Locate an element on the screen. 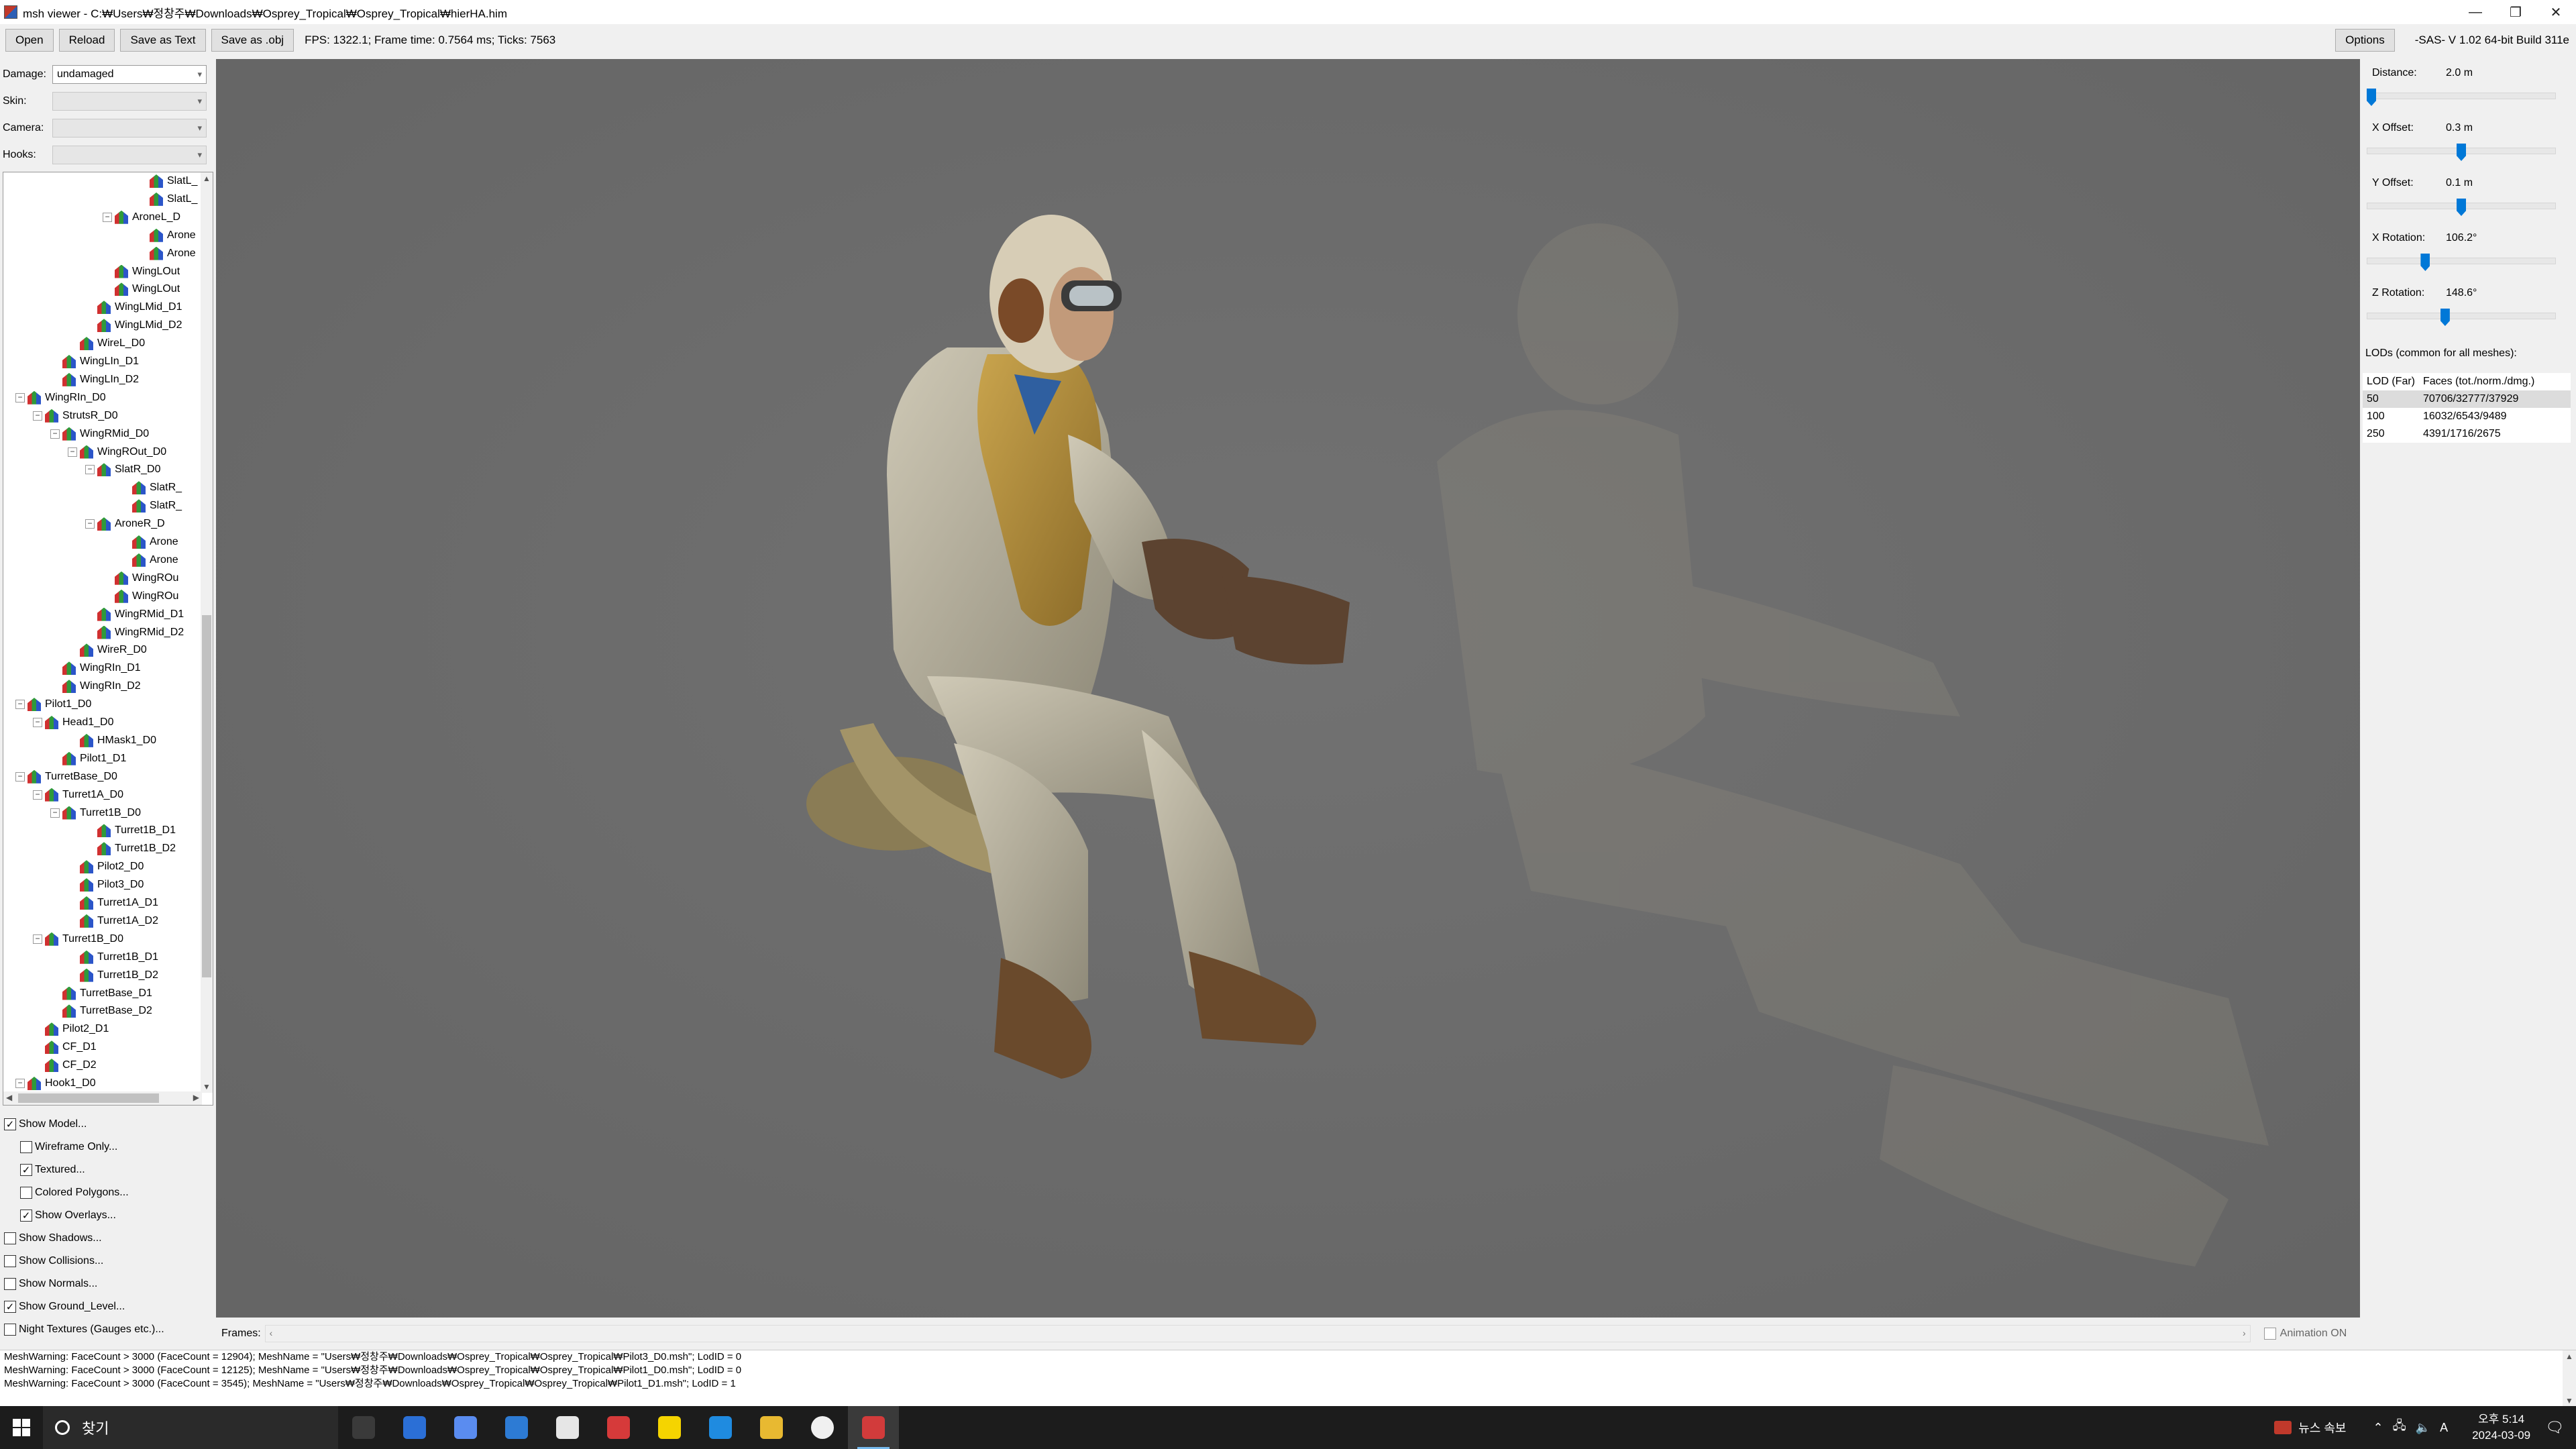 Image resolution: width=2576 pixels, height=1449 pixels. tree-item: − Head1_D0 is located at coordinates (73, 722).